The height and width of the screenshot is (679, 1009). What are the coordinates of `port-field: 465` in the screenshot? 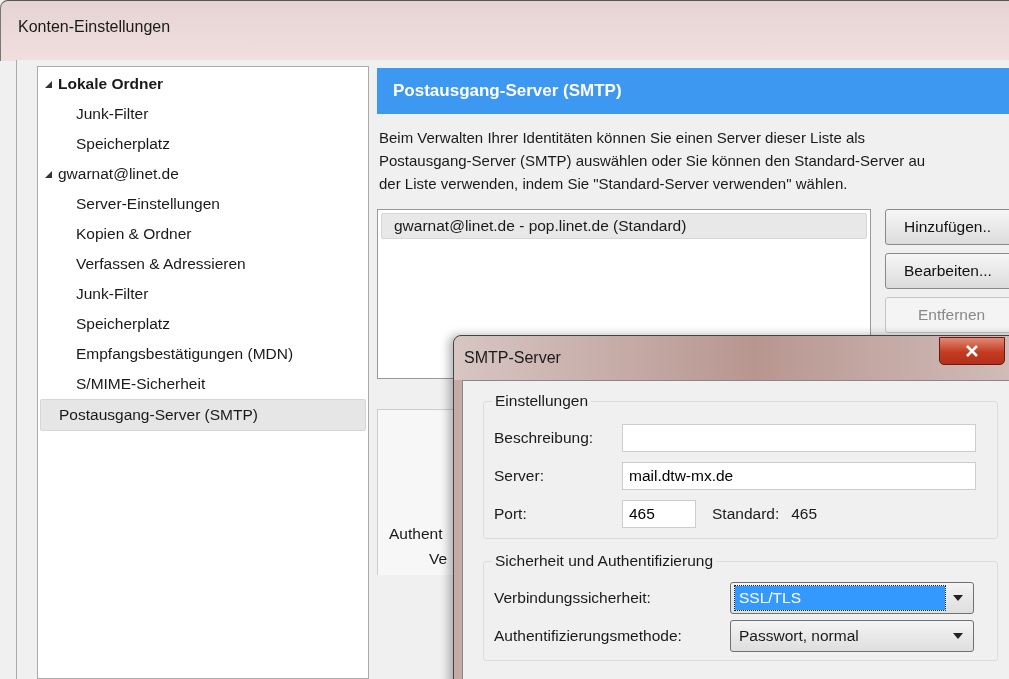 It's located at (659, 514).